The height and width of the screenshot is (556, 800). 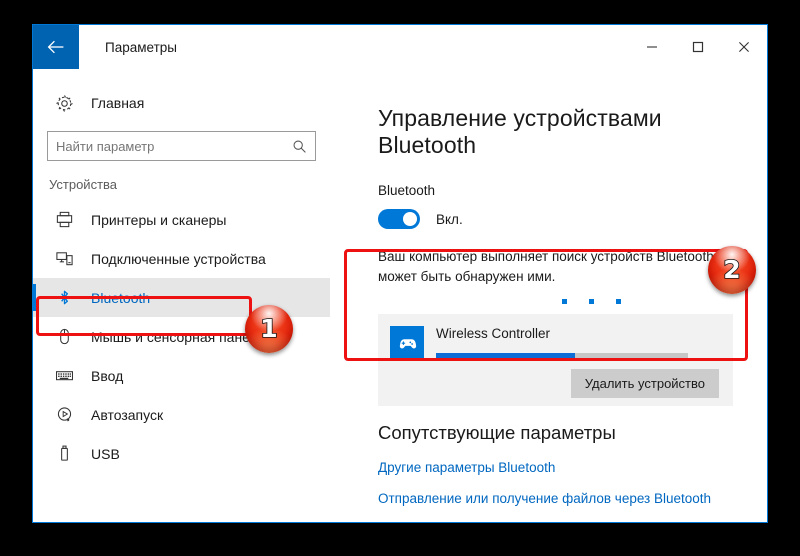 I want to click on device-actions: Удалить устройство, so click(x=555, y=383).